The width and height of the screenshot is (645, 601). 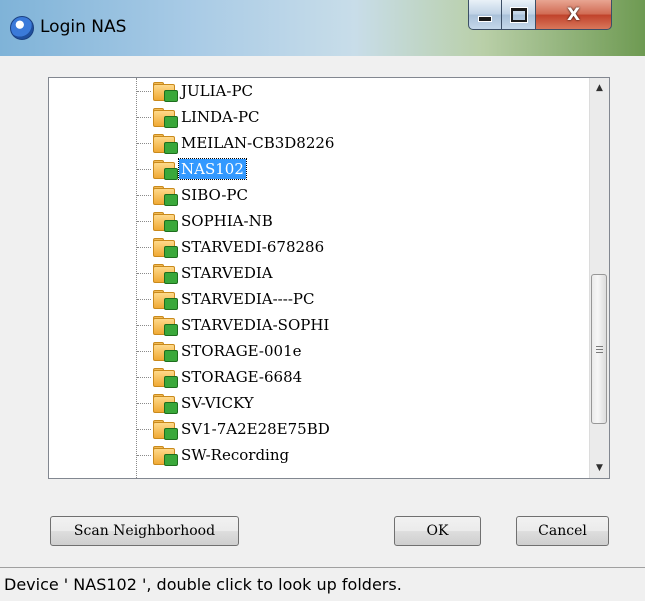 I want to click on ok-button: OK, so click(x=437, y=531).